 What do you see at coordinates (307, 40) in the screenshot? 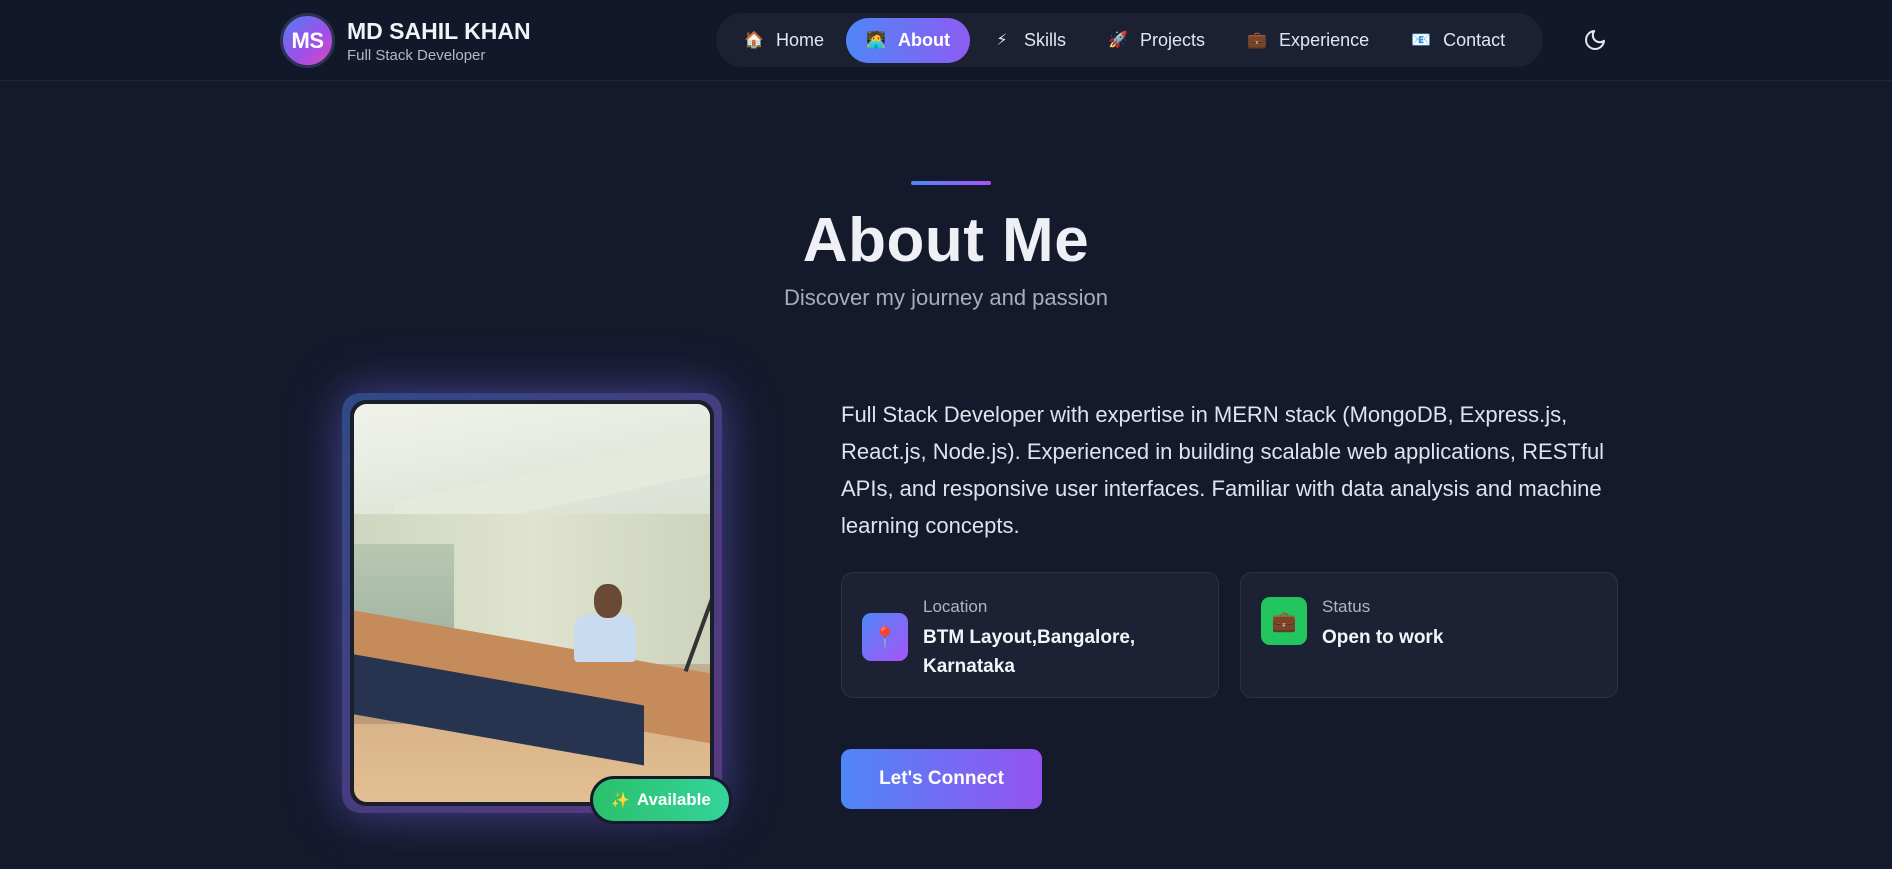
I see `avatar: MS` at bounding box center [307, 40].